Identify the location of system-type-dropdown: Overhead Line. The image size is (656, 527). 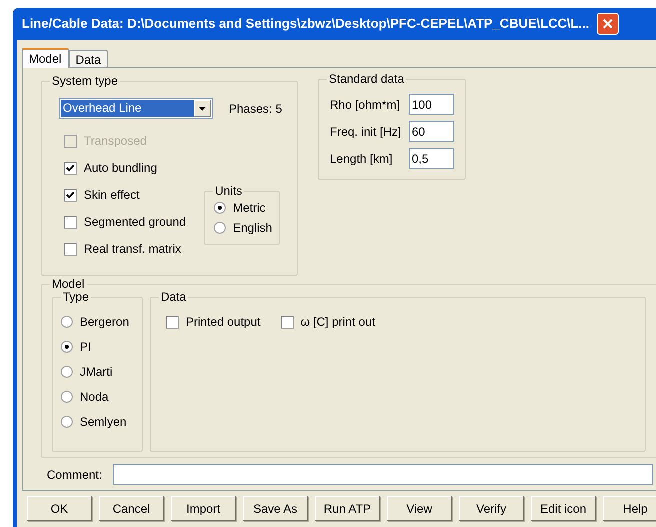
(136, 108).